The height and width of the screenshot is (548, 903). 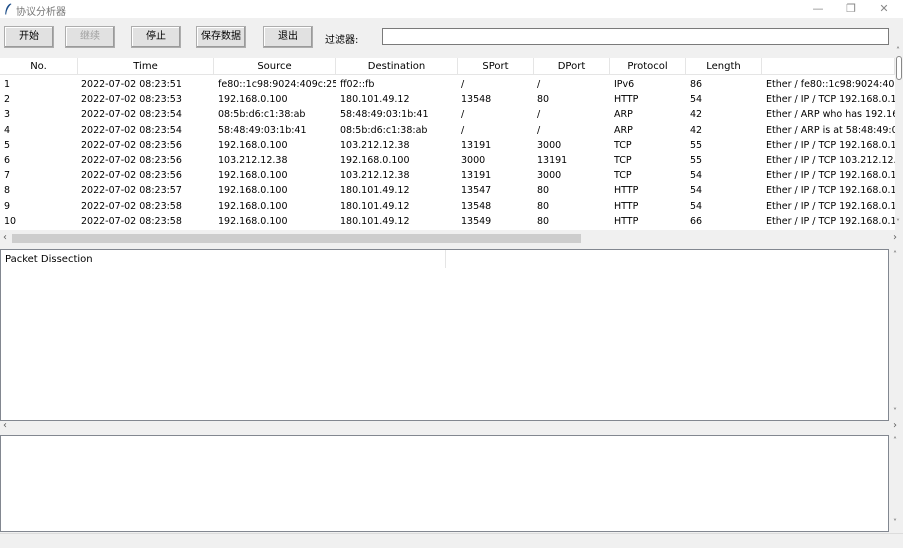 What do you see at coordinates (696, 130) in the screenshot?
I see `cell-length: 42` at bounding box center [696, 130].